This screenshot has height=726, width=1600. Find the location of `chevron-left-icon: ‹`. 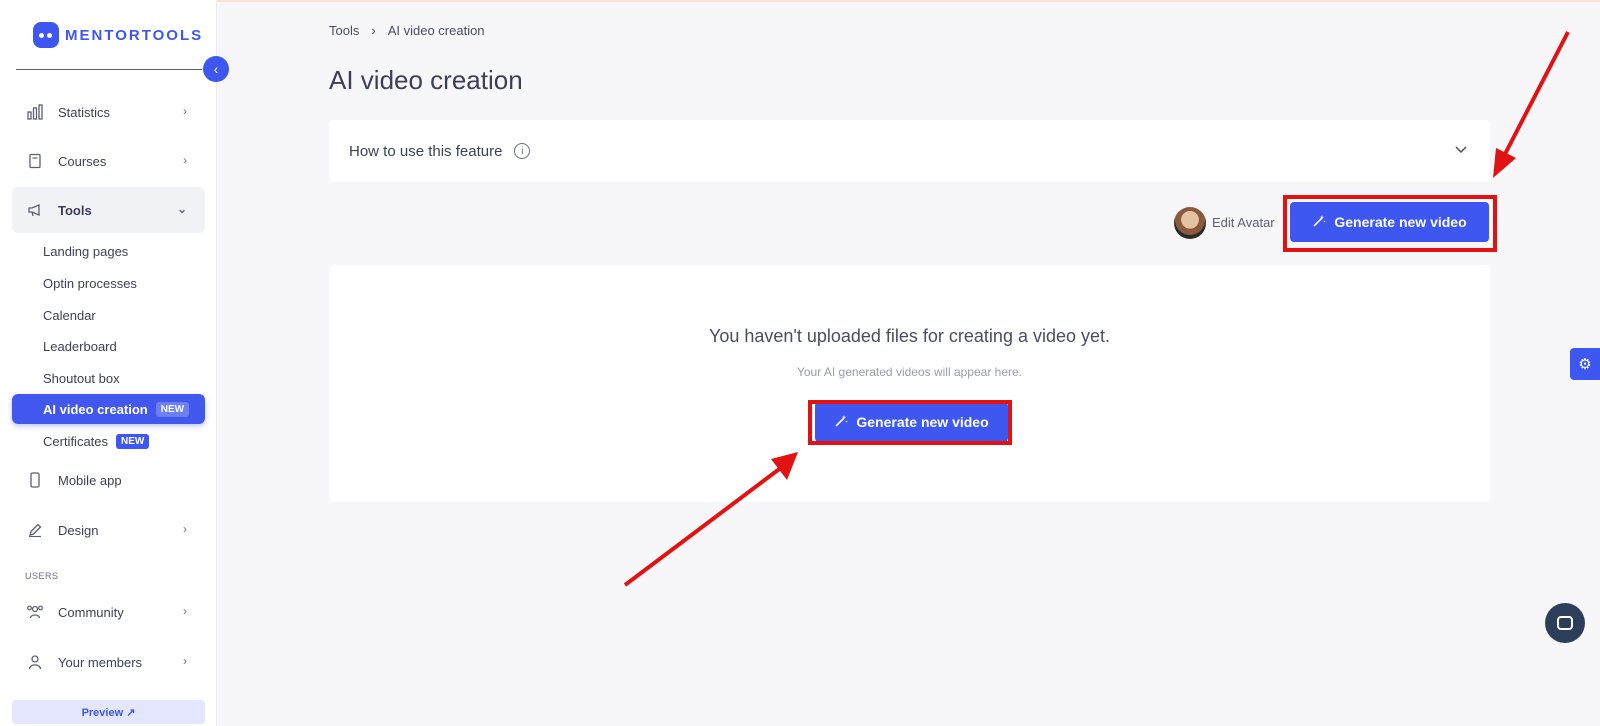

chevron-left-icon: ‹ is located at coordinates (216, 69).